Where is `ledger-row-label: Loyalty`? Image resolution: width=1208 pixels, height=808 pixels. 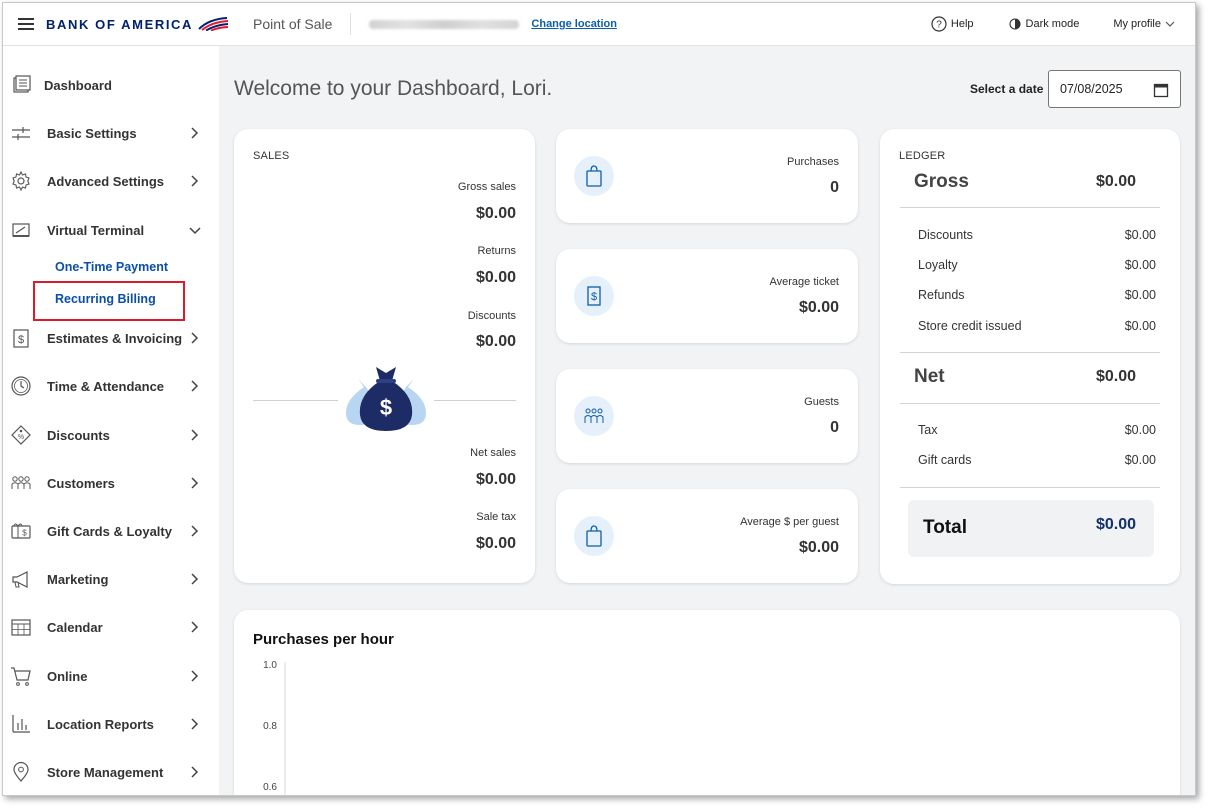 ledger-row-label: Loyalty is located at coordinates (938, 265).